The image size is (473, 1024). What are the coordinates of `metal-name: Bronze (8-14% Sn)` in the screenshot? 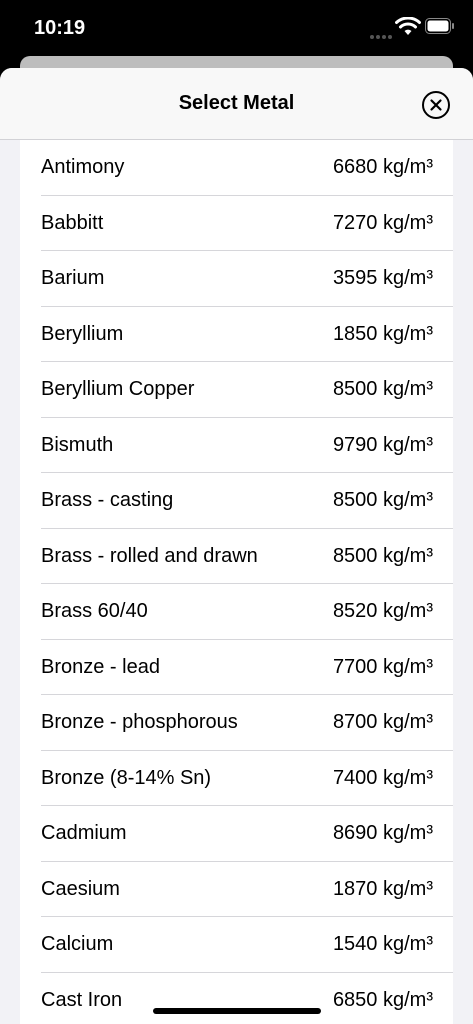 It's located at (126, 777).